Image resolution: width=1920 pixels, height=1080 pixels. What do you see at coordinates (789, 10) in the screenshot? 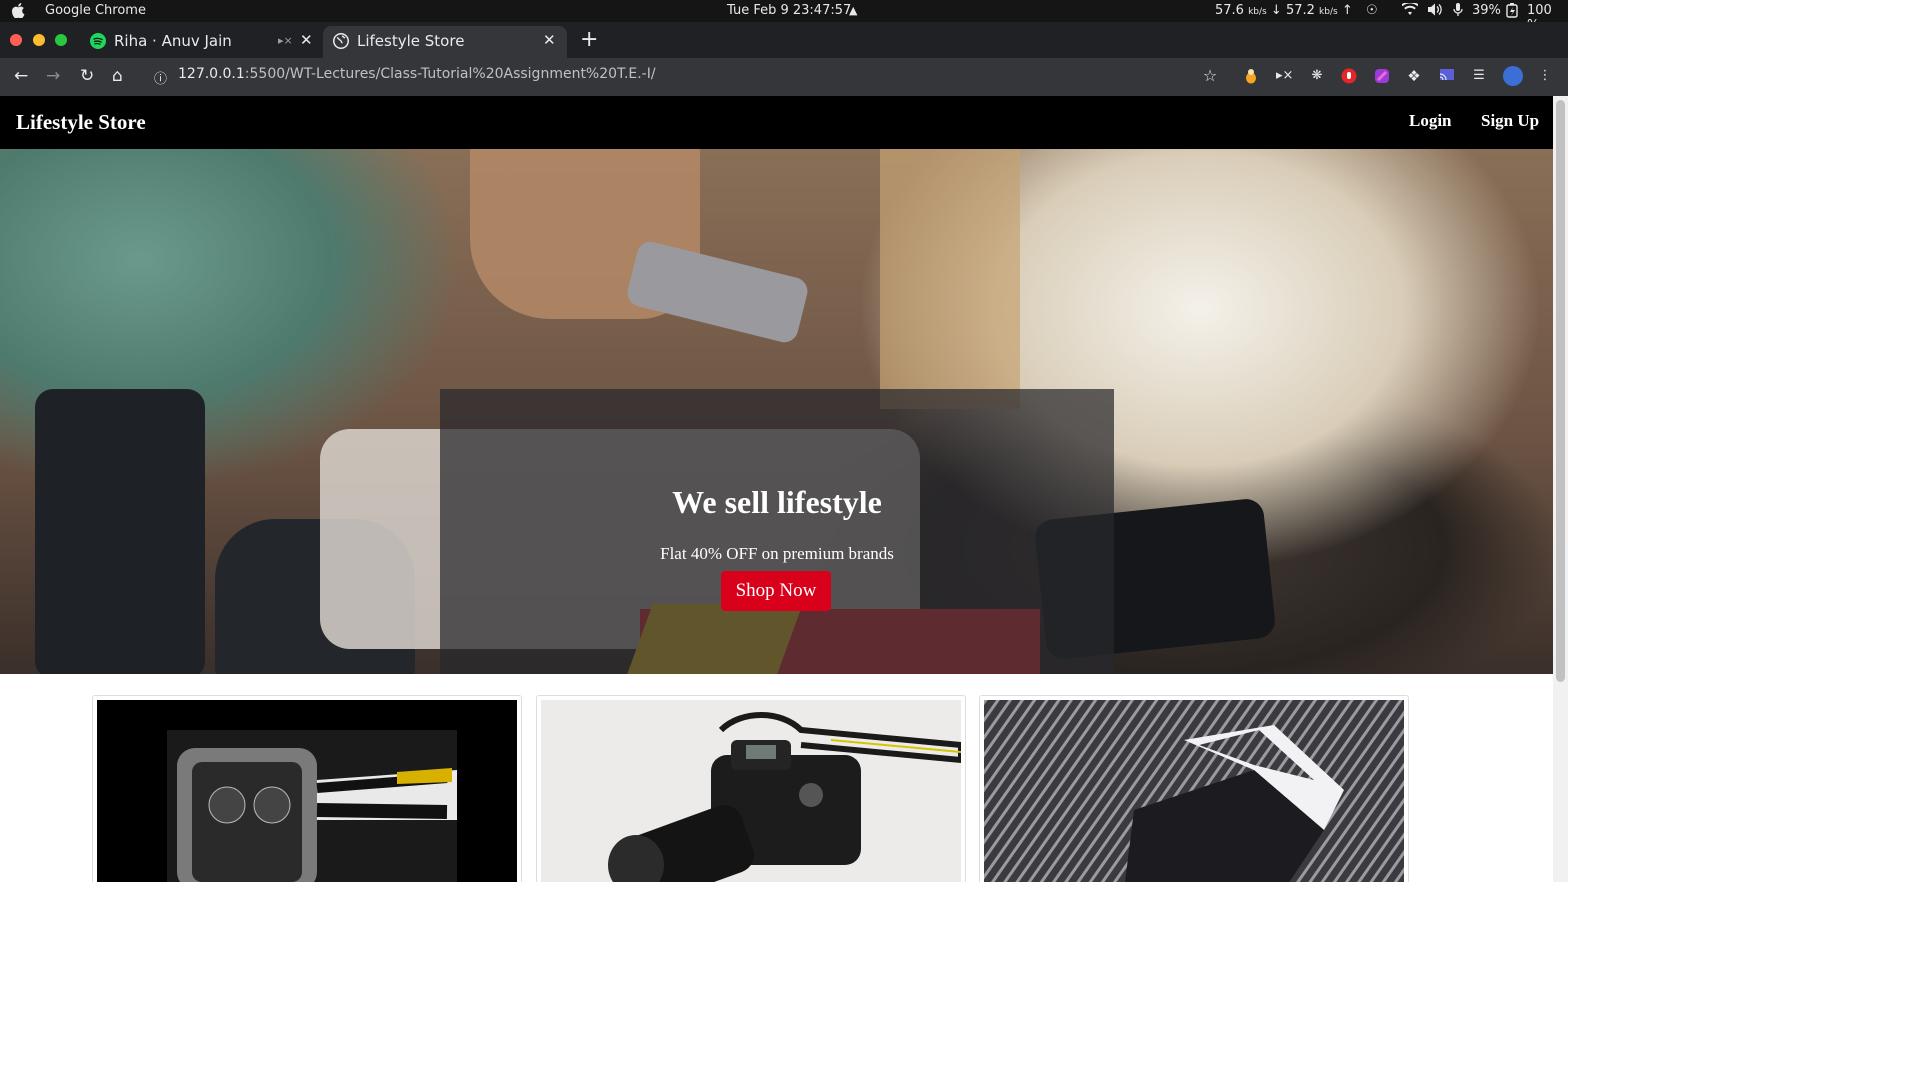
I see `system-clock: Tue Feb 9 23:47:57` at bounding box center [789, 10].